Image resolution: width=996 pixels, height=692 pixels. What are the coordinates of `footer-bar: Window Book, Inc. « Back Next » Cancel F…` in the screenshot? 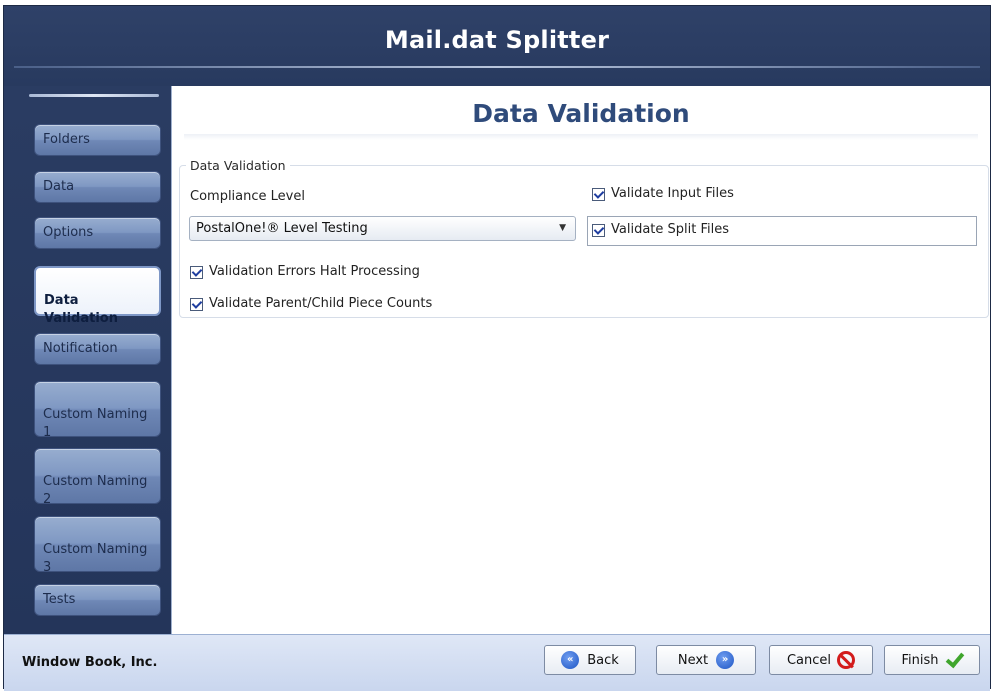 It's located at (497, 662).